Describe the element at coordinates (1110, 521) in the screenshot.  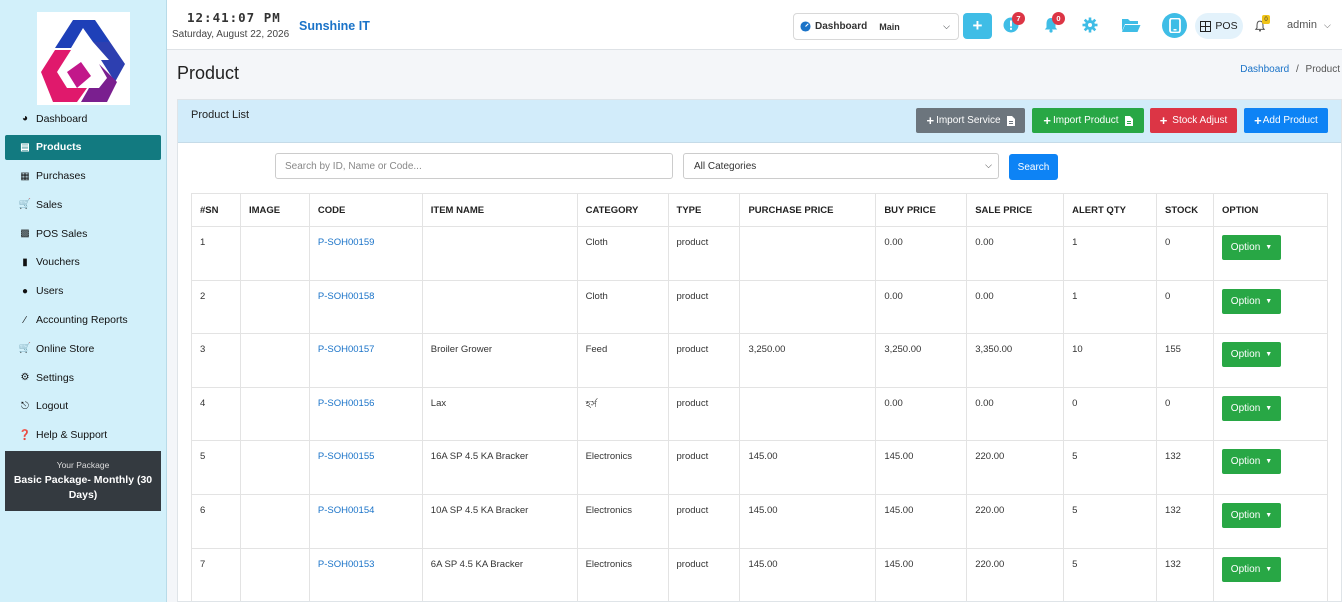
I see `alert-cell: 5` at that location.